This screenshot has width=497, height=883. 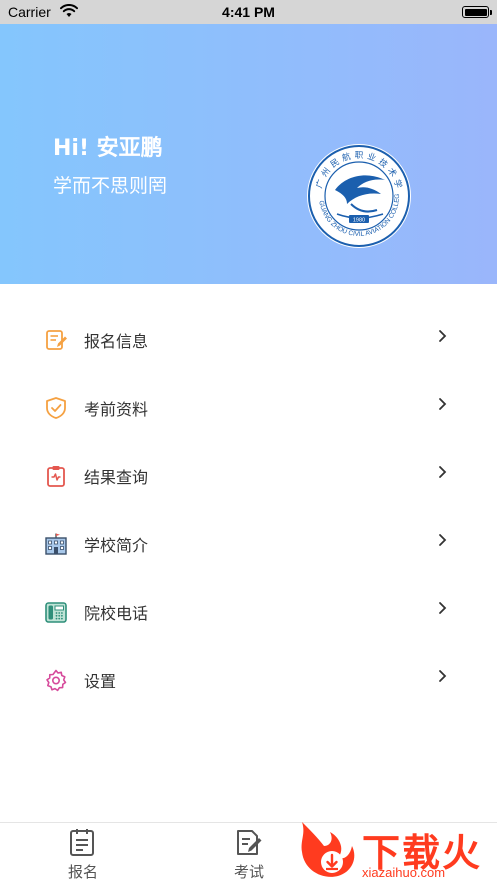 What do you see at coordinates (82, 842) in the screenshot?
I see `register-tab-icon` at bounding box center [82, 842].